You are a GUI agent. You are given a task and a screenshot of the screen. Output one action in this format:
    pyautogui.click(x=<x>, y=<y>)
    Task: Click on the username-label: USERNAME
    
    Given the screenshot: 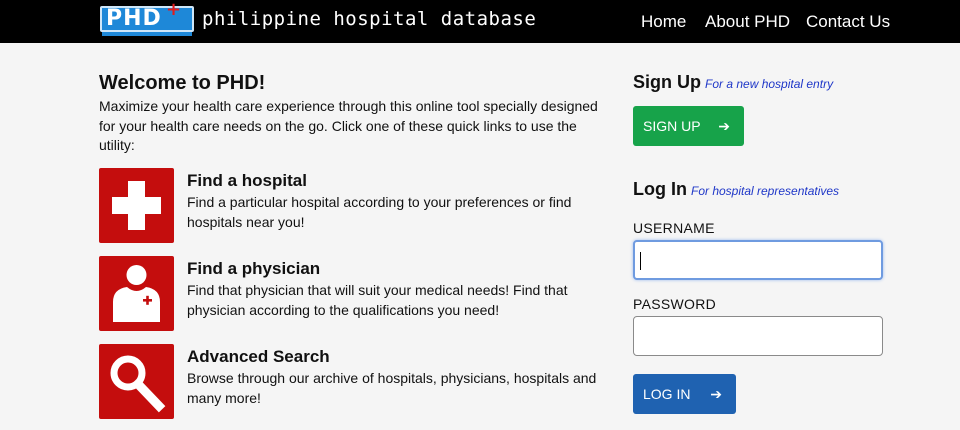 What is the action you would take?
    pyautogui.click(x=674, y=228)
    